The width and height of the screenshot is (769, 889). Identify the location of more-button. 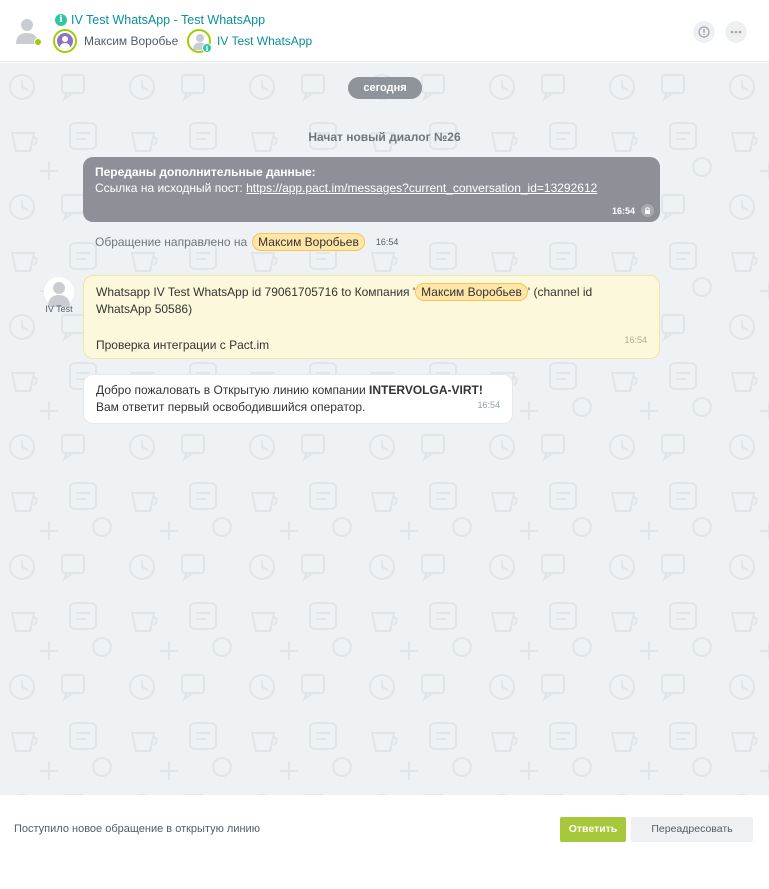
(736, 32).